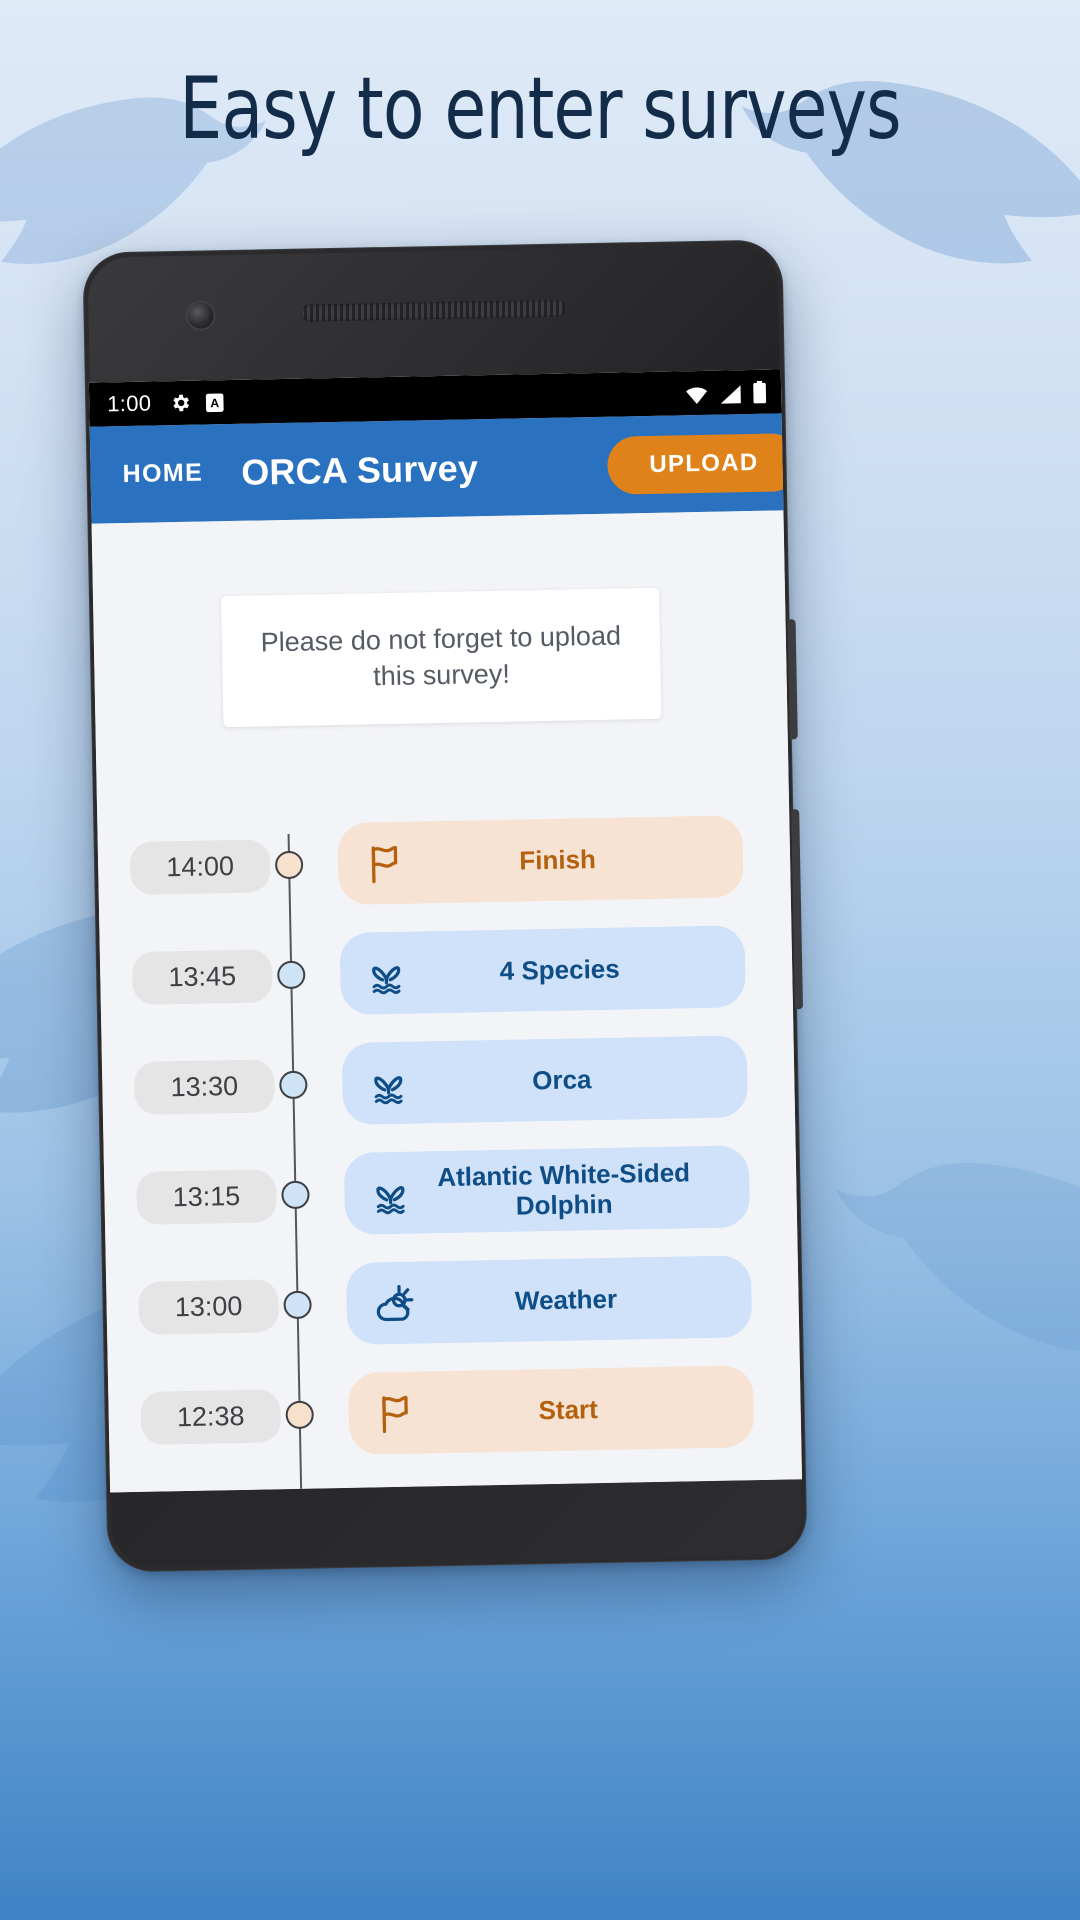 The image size is (1080, 1920). I want to click on timeline-entry-label: Weather, so click(566, 1299).